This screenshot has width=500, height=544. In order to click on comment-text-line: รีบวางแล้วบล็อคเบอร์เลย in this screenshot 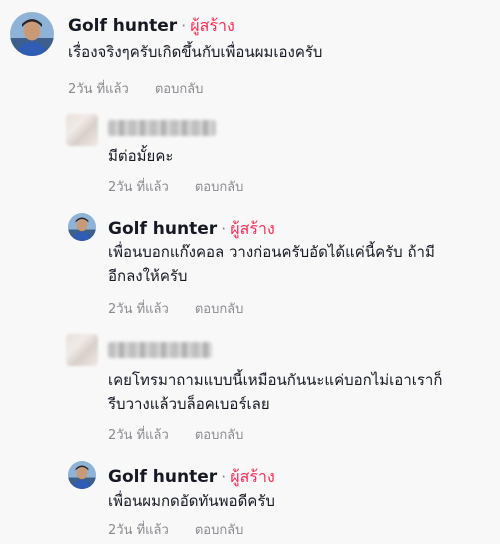, I will do `click(189, 404)`.